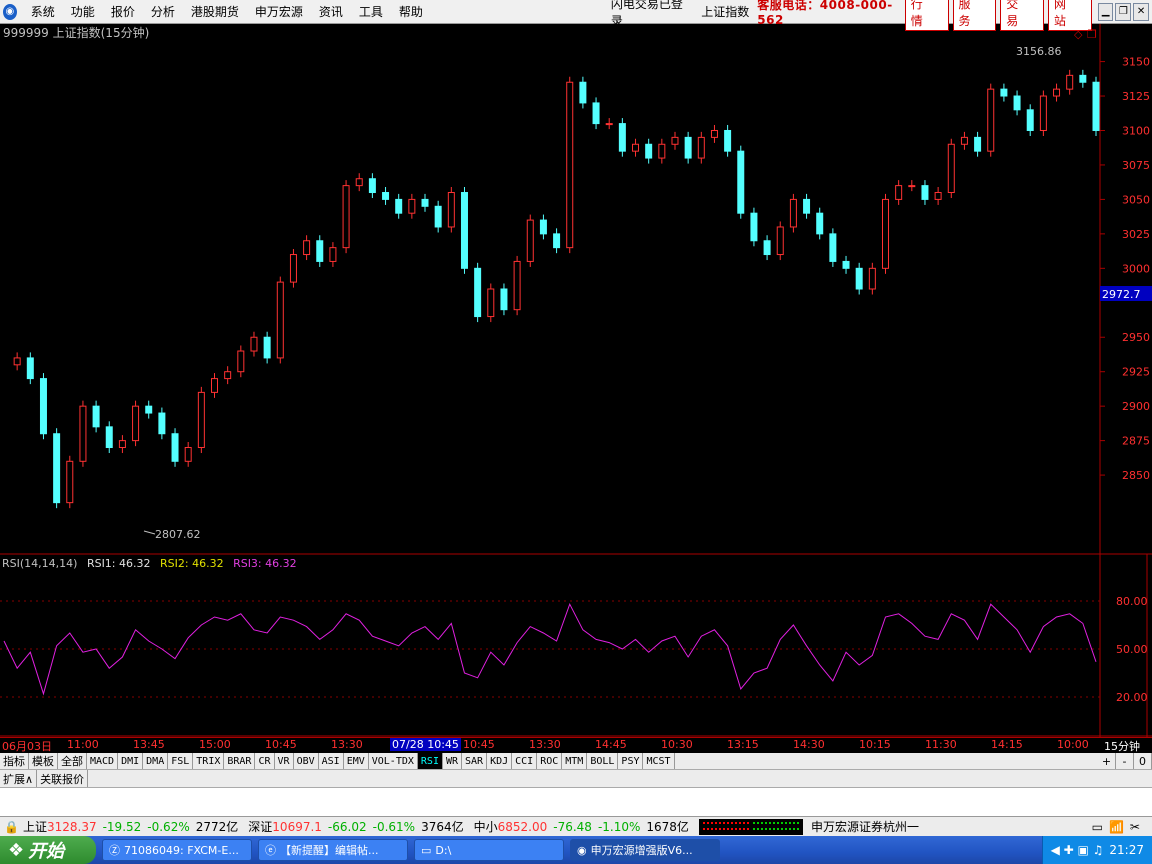 This screenshot has width=1152, height=864. I want to click on indicator-tab-wr: WR, so click(453, 761).